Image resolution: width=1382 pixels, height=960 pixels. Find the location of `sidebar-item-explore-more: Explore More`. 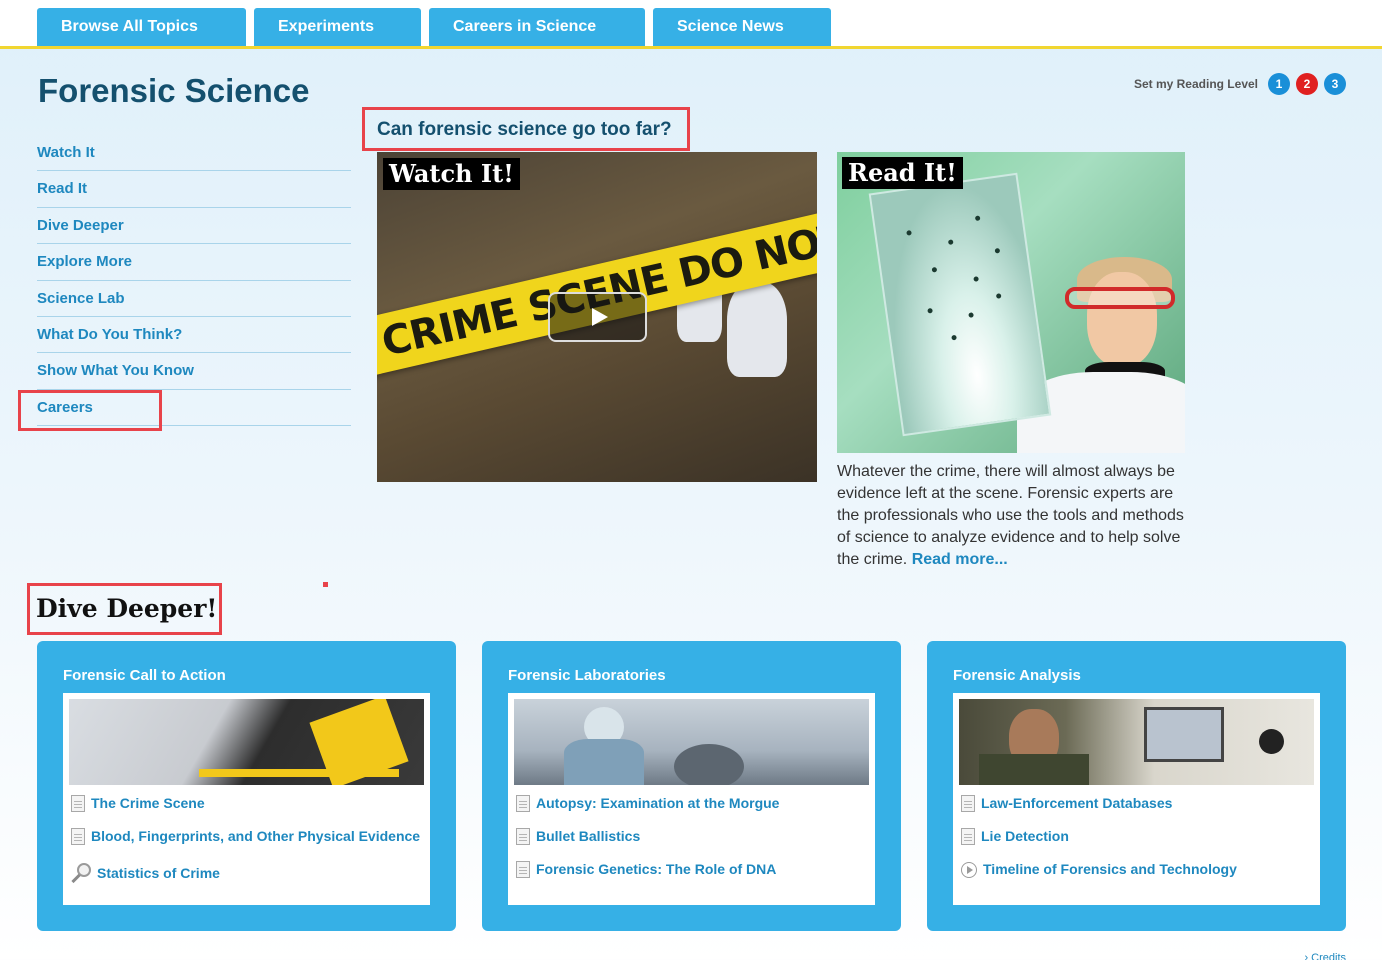

sidebar-item-explore-more: Explore More is located at coordinates (194, 262).